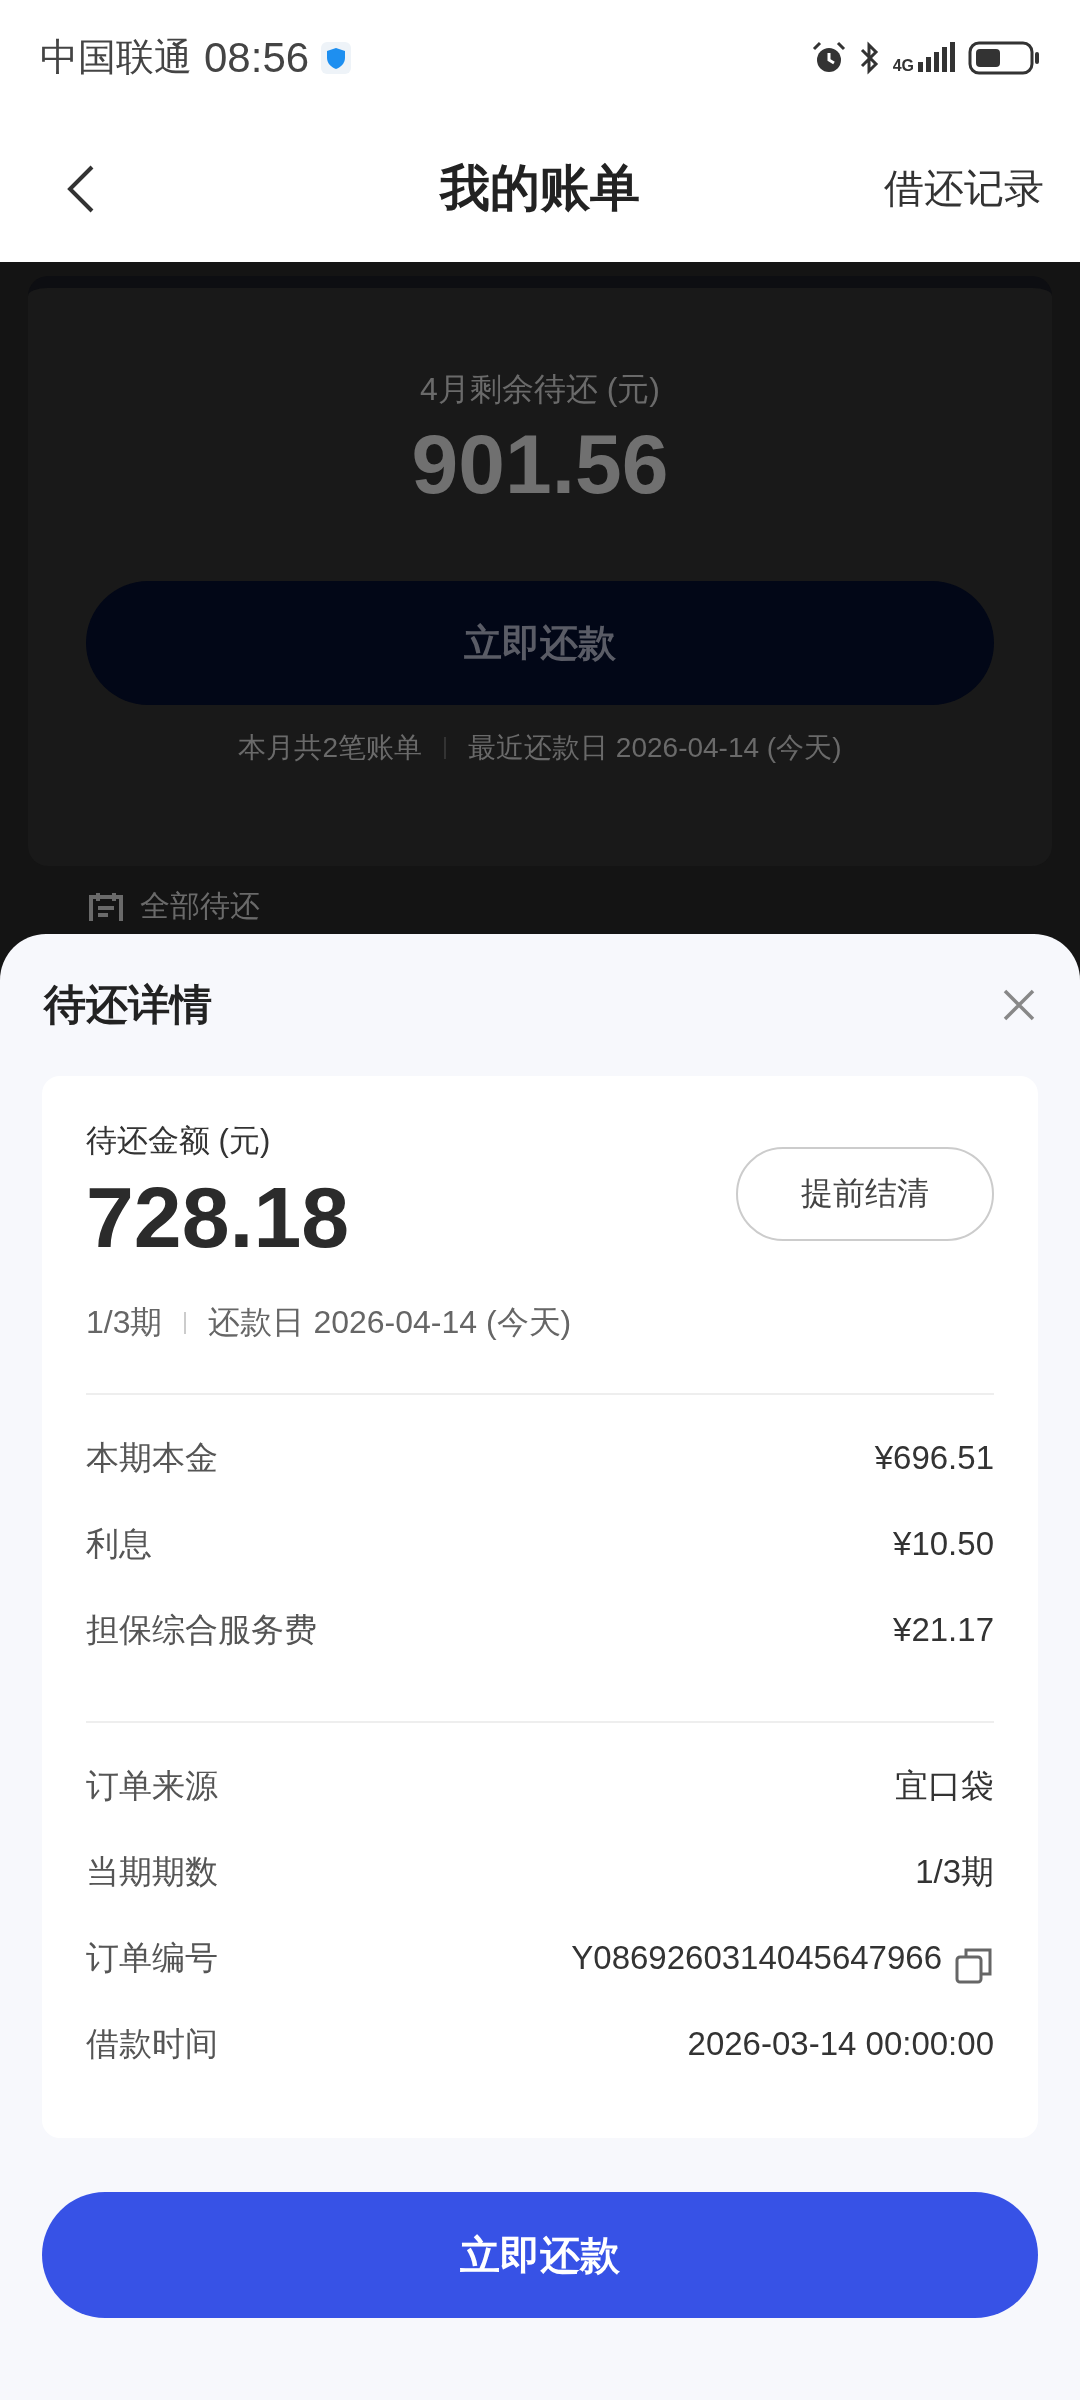 This screenshot has height=2400, width=1080. I want to click on bluetooth-icon, so click(869, 57).